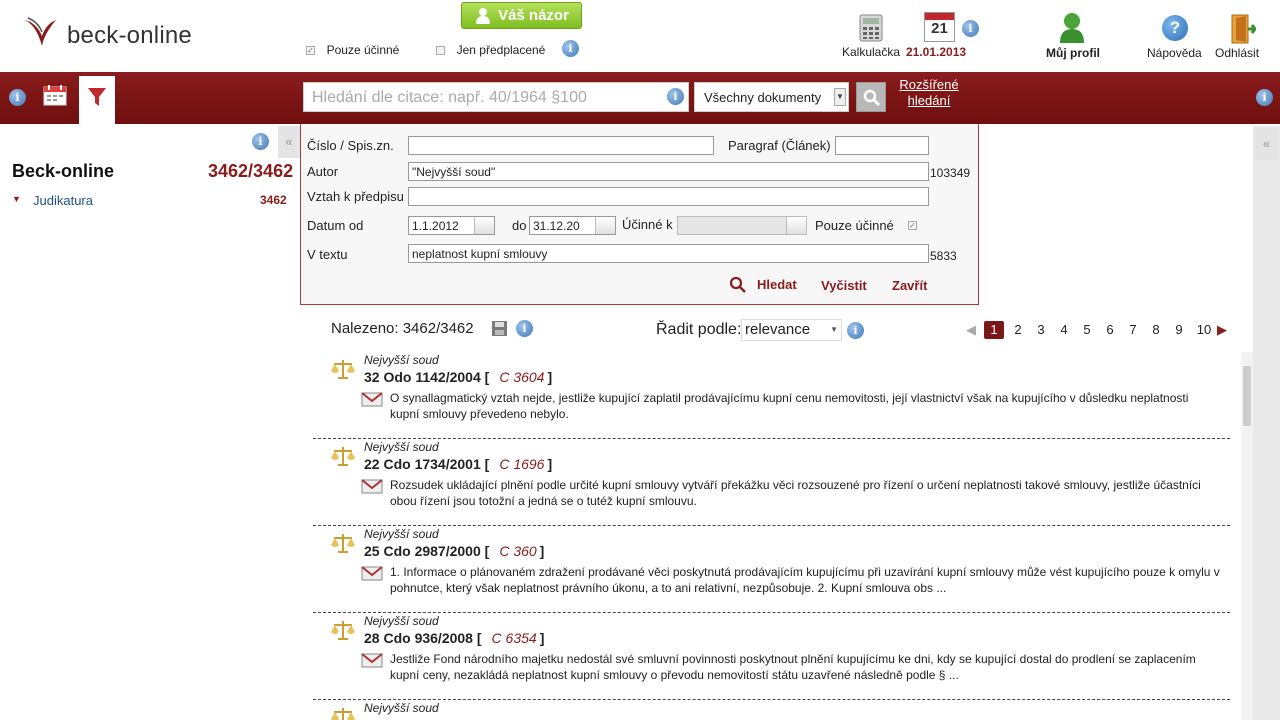  I want to click on expand-triangle-icon: ▼, so click(16, 199).